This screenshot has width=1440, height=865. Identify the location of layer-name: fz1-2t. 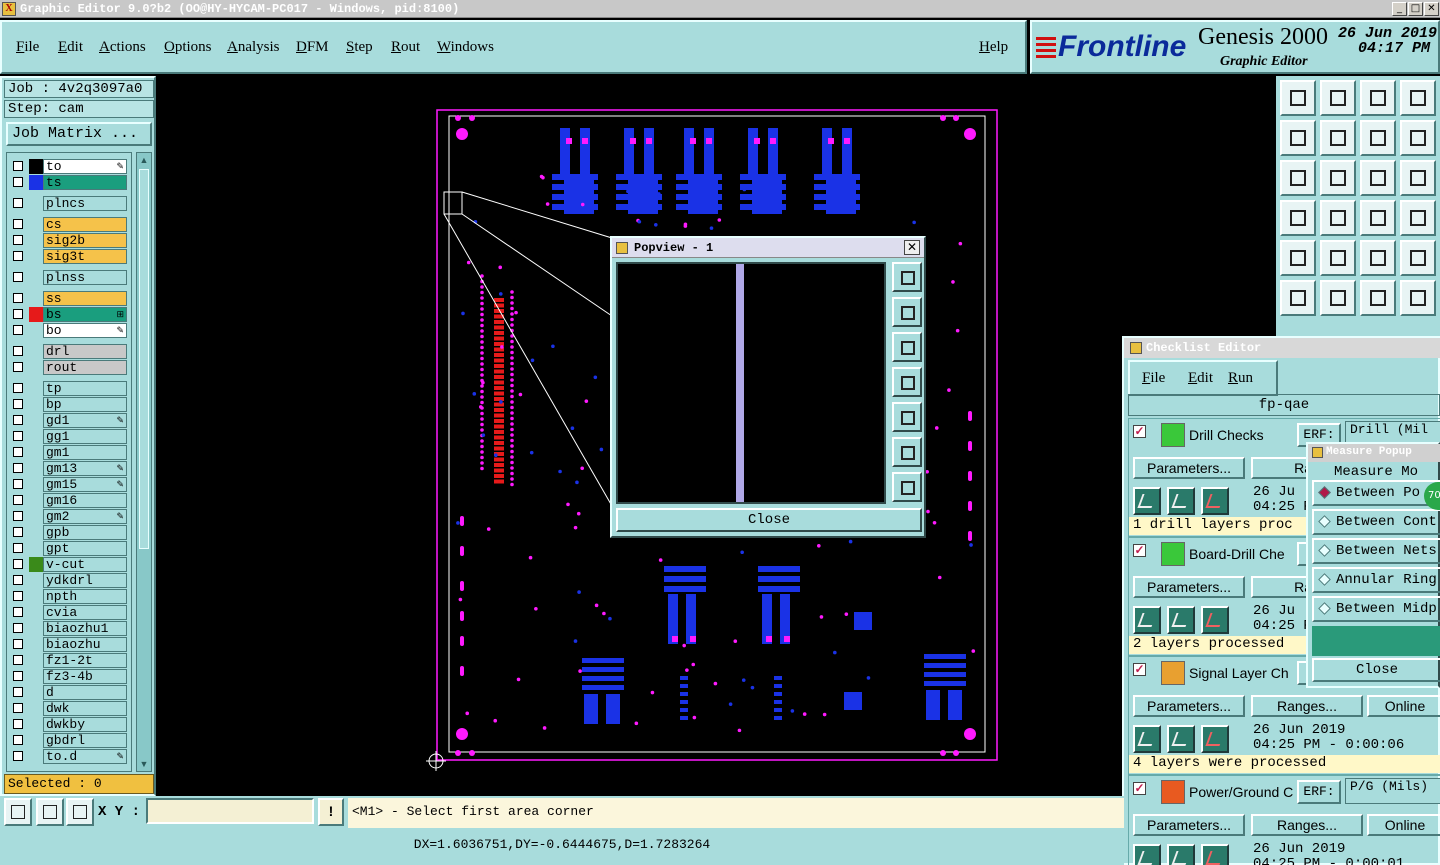
(85, 660).